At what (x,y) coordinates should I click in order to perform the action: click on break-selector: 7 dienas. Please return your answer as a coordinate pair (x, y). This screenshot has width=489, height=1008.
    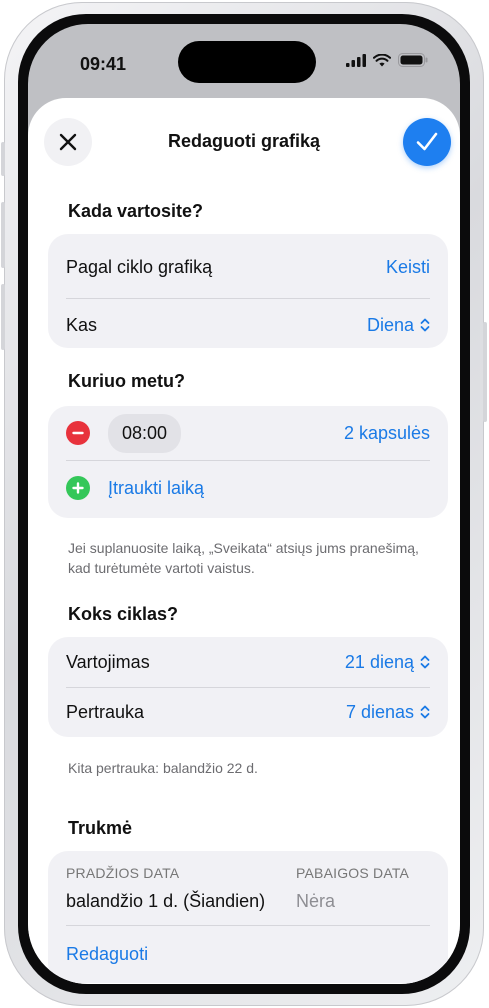
    Looking at the image, I should click on (388, 712).